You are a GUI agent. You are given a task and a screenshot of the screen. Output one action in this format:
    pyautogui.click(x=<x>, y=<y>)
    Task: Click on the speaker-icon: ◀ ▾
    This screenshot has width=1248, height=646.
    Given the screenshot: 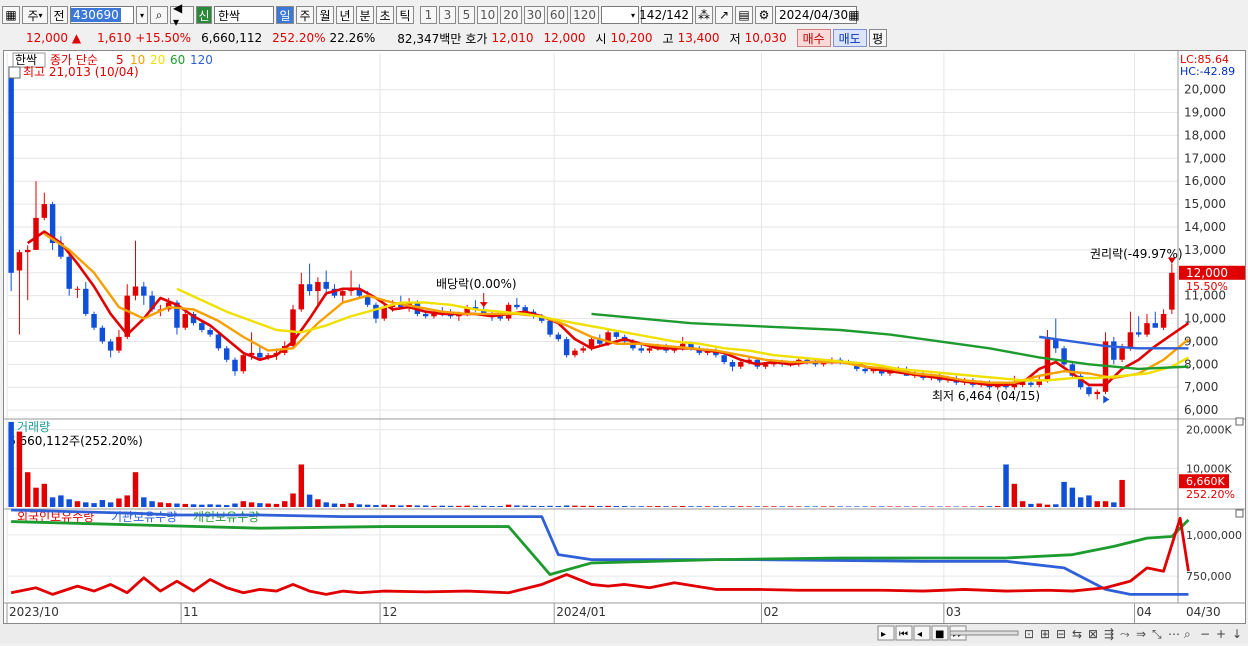 What is the action you would take?
    pyautogui.click(x=182, y=15)
    